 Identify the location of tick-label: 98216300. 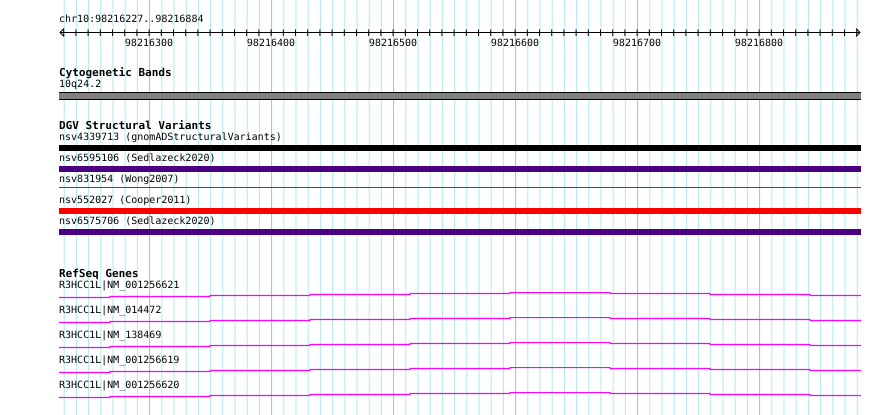
(149, 43).